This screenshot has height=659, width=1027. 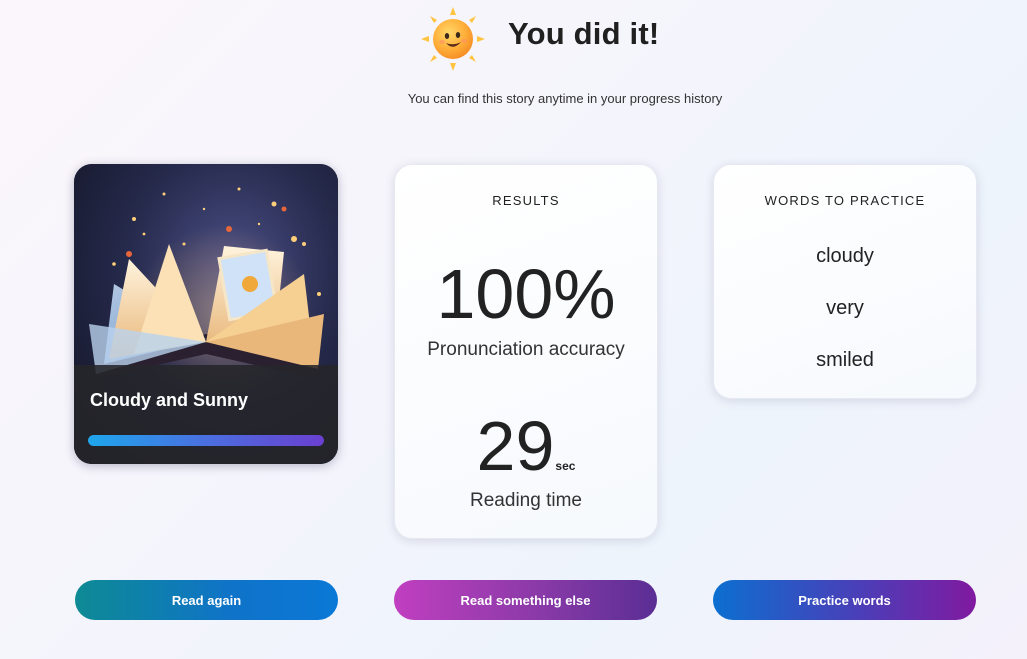 I want to click on story-caption-panel, so click(x=206, y=414).